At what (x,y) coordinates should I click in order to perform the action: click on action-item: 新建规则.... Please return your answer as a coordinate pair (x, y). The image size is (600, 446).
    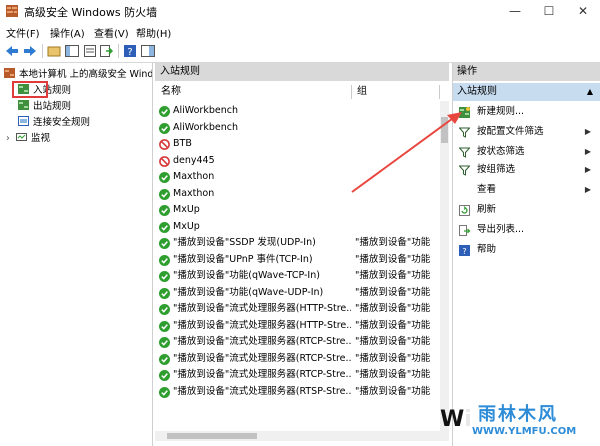
    Looking at the image, I should click on (526, 112).